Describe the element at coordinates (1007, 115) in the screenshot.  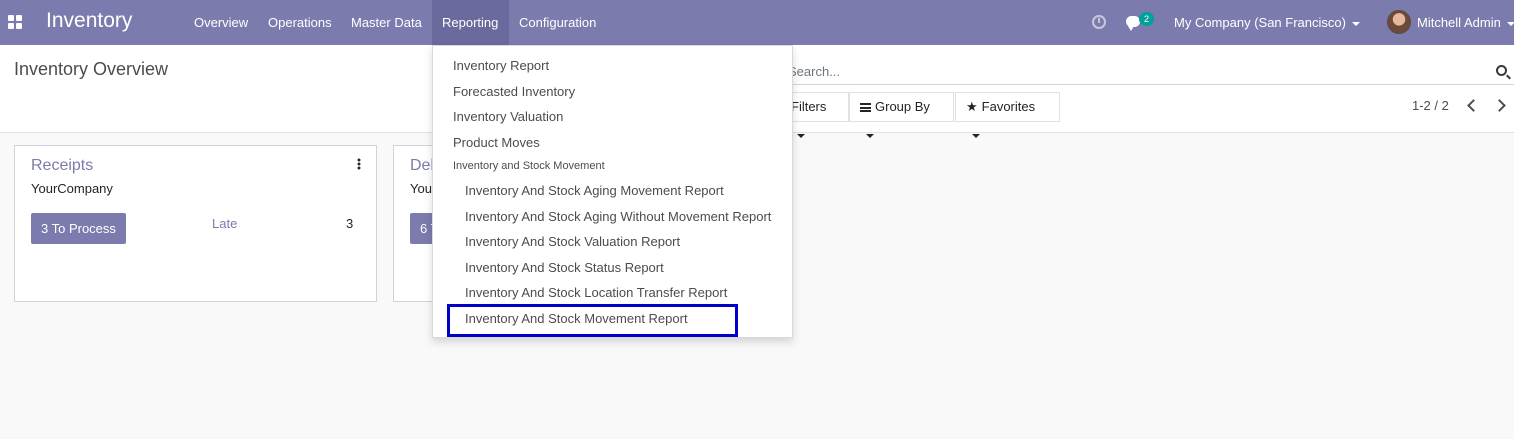
I see `favorites-button: ★ Favorites` at that location.